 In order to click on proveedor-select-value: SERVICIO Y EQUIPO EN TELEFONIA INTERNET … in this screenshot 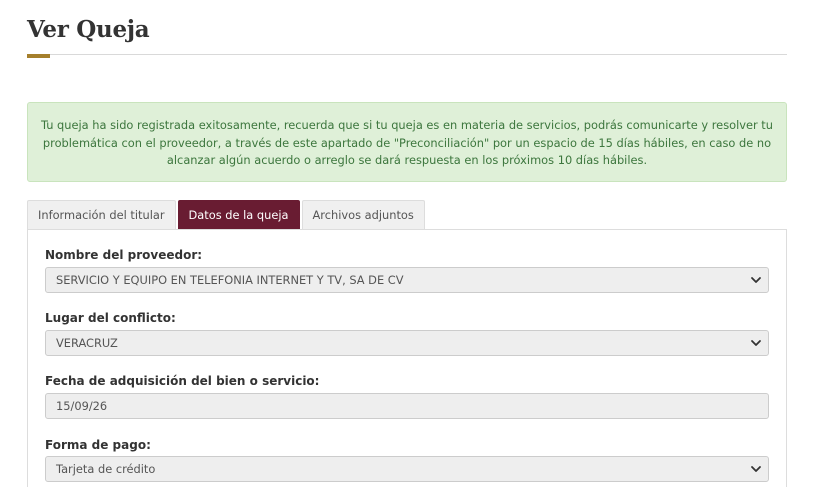, I will do `click(230, 280)`.